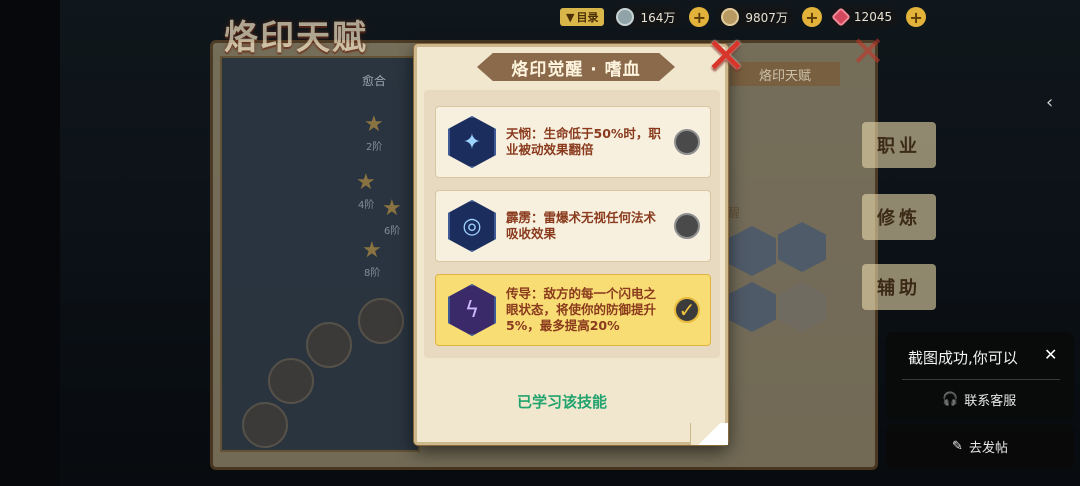 This screenshot has width=1080, height=486. Describe the element at coordinates (734, 213) in the screenshot. I see `awaken-section-label: 醒` at that location.